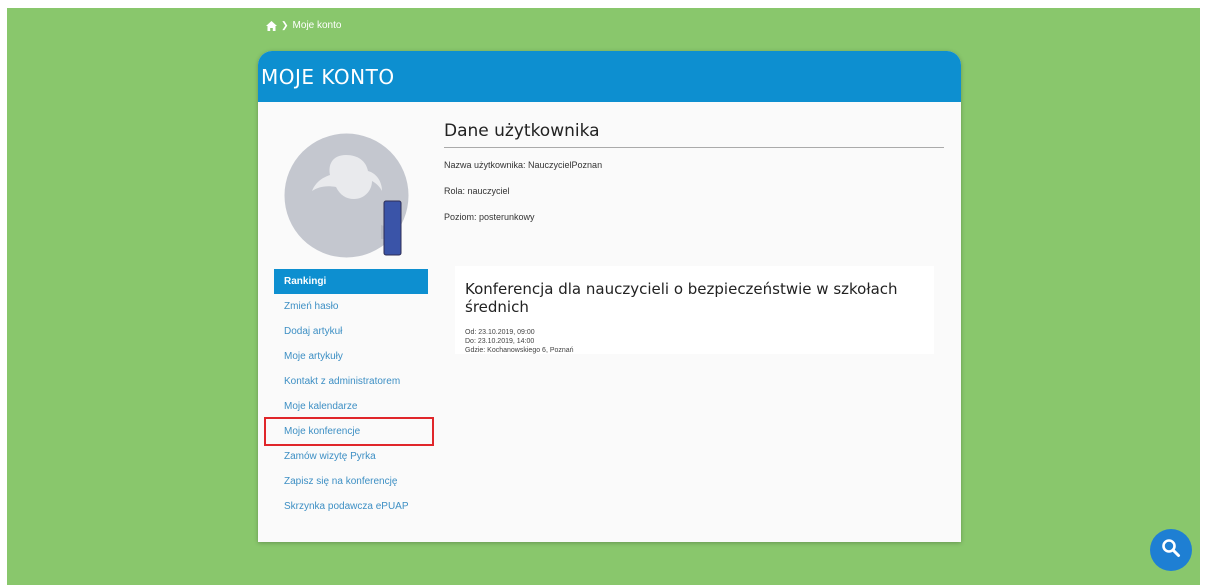 This screenshot has width=1207, height=586. Describe the element at coordinates (351, 356) in the screenshot. I see `sidebar-item-moje-artykuly: Moje artykuły` at that location.